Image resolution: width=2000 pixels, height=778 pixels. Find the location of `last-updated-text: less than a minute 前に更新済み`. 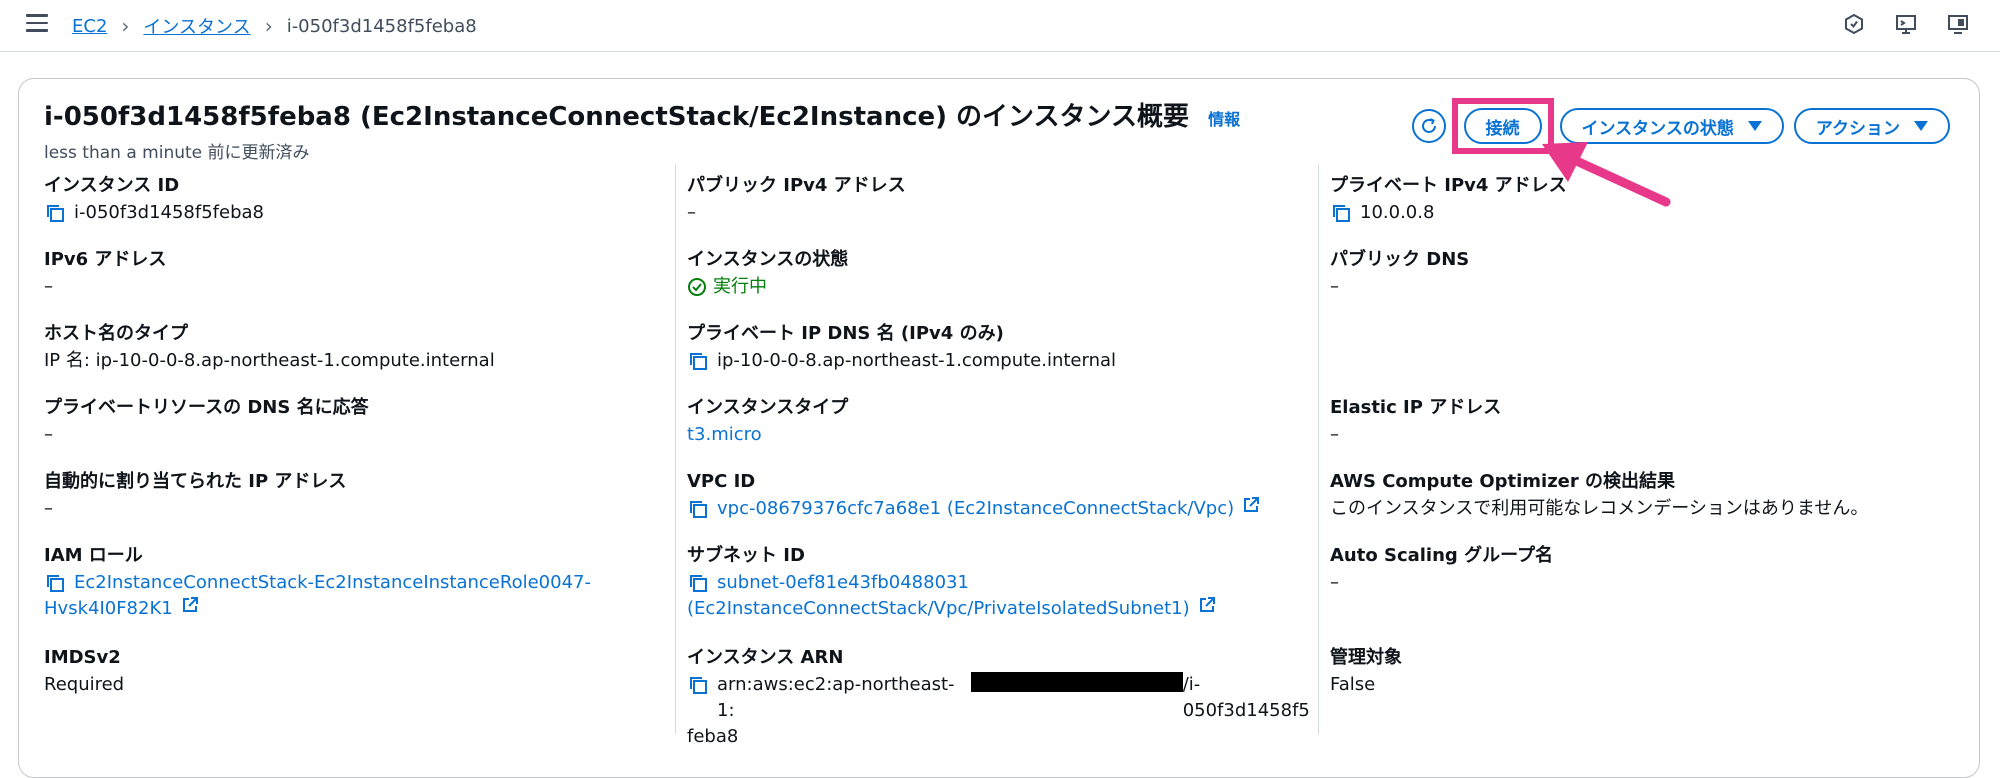

last-updated-text: less than a minute 前に更新済み is located at coordinates (177, 153).